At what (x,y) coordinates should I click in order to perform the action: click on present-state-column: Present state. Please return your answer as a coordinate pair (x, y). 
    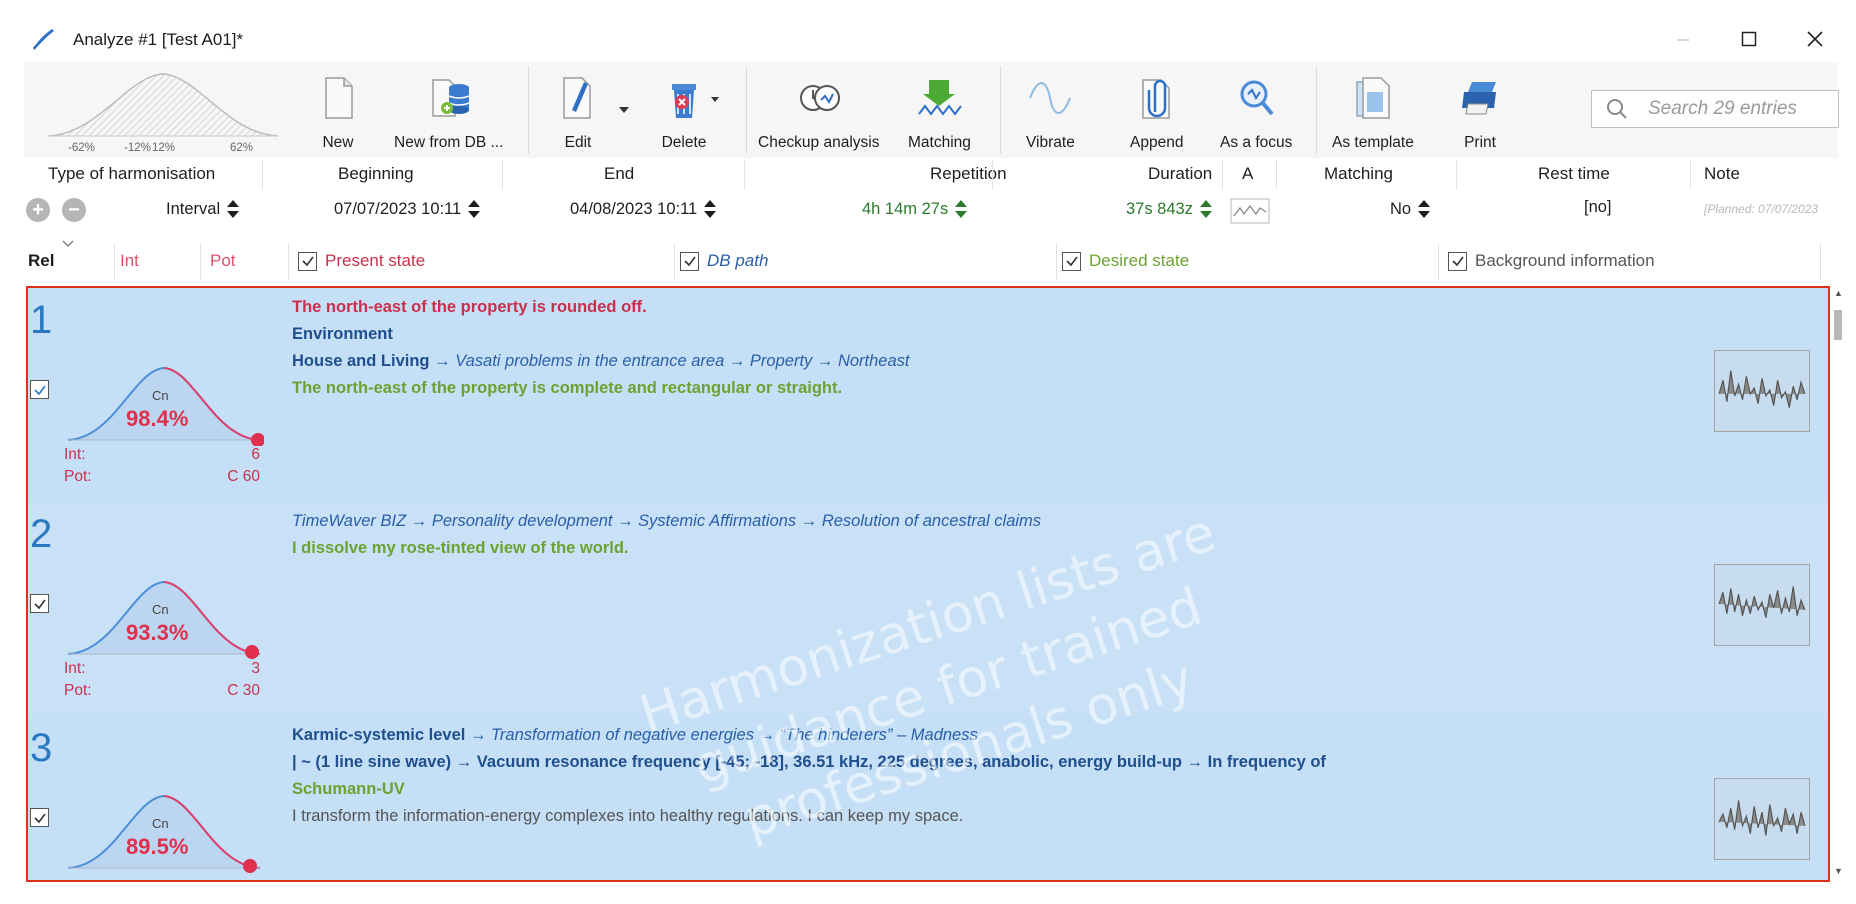
    Looking at the image, I should click on (361, 261).